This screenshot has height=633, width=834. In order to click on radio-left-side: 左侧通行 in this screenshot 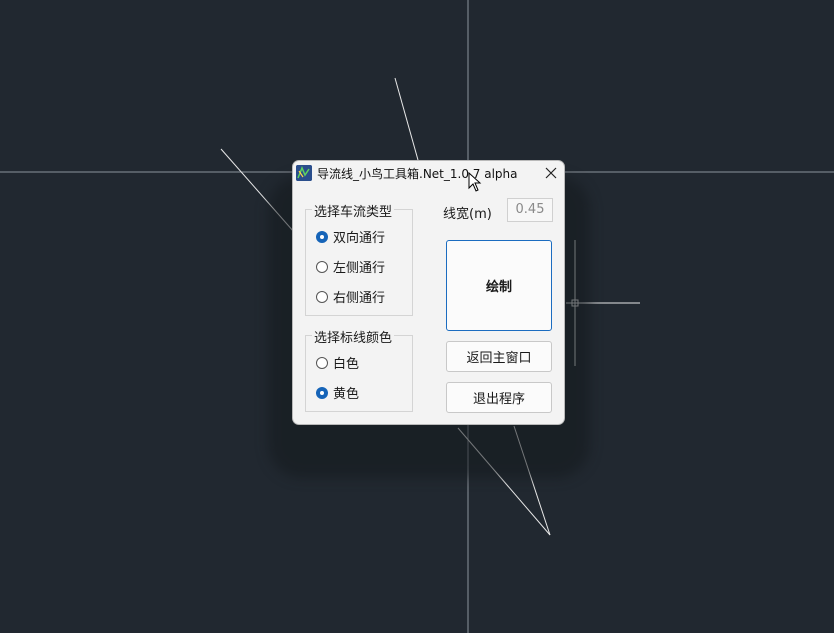, I will do `click(350, 266)`.